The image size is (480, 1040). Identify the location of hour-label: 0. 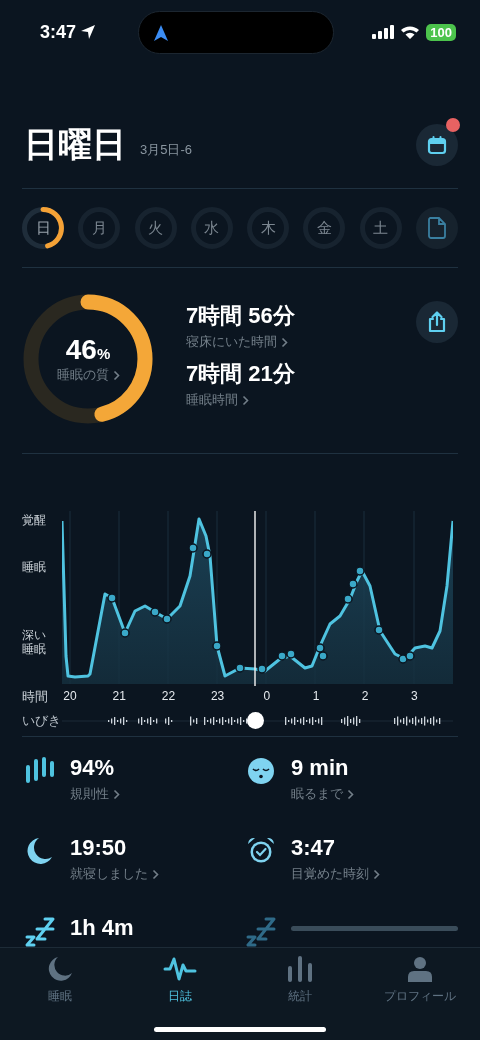
(267, 696).